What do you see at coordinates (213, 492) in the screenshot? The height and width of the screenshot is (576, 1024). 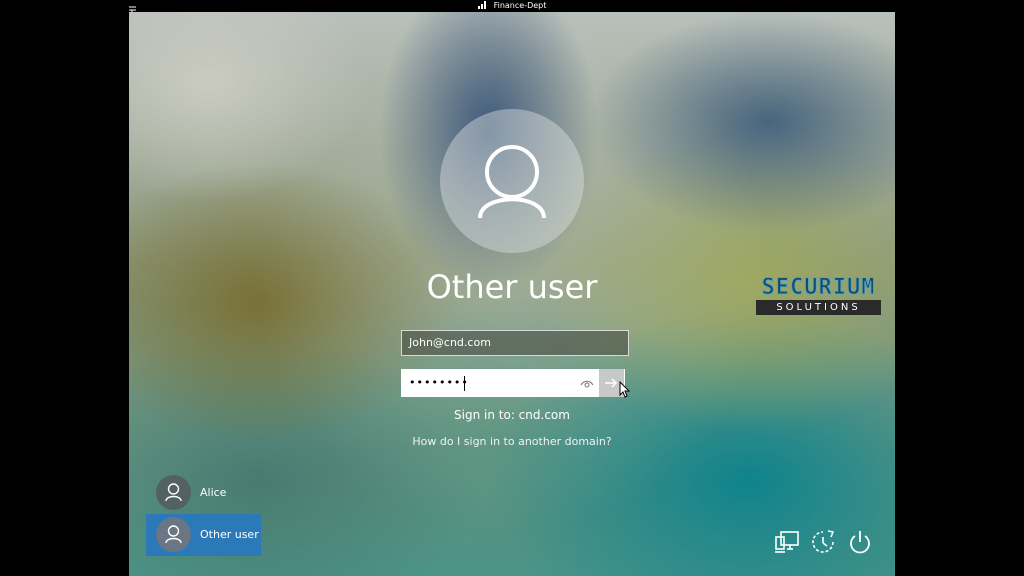 I see `user-tile-label: Alice` at bounding box center [213, 492].